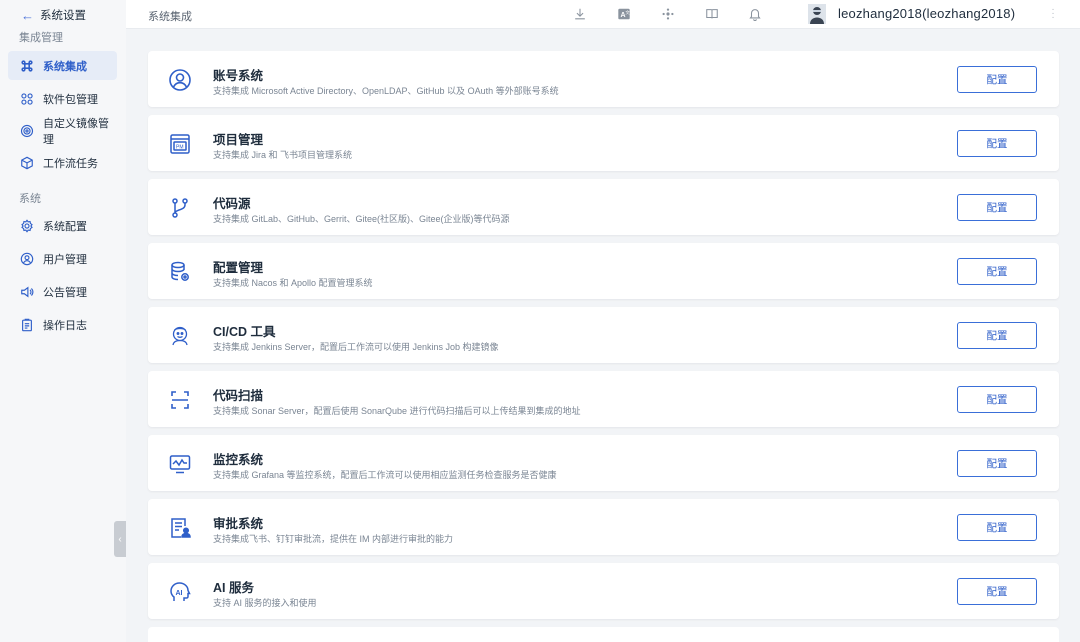 This screenshot has width=1080, height=642. I want to click on svg-text: 文, so click(627, 12).